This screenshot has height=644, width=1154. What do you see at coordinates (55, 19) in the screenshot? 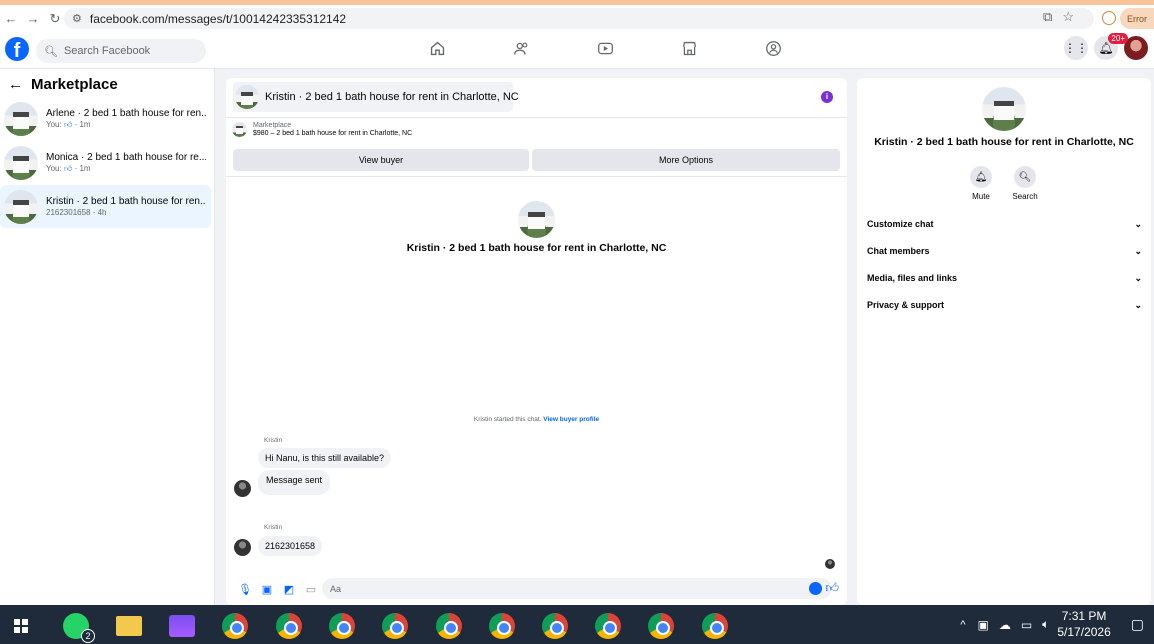
I see `reload-icon: ↻` at bounding box center [55, 19].